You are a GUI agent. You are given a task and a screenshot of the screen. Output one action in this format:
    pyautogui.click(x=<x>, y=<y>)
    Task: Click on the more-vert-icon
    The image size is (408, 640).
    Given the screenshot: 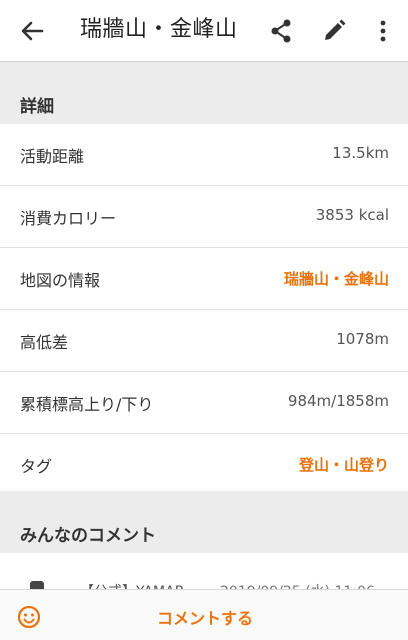 What is the action you would take?
    pyautogui.click(x=383, y=31)
    